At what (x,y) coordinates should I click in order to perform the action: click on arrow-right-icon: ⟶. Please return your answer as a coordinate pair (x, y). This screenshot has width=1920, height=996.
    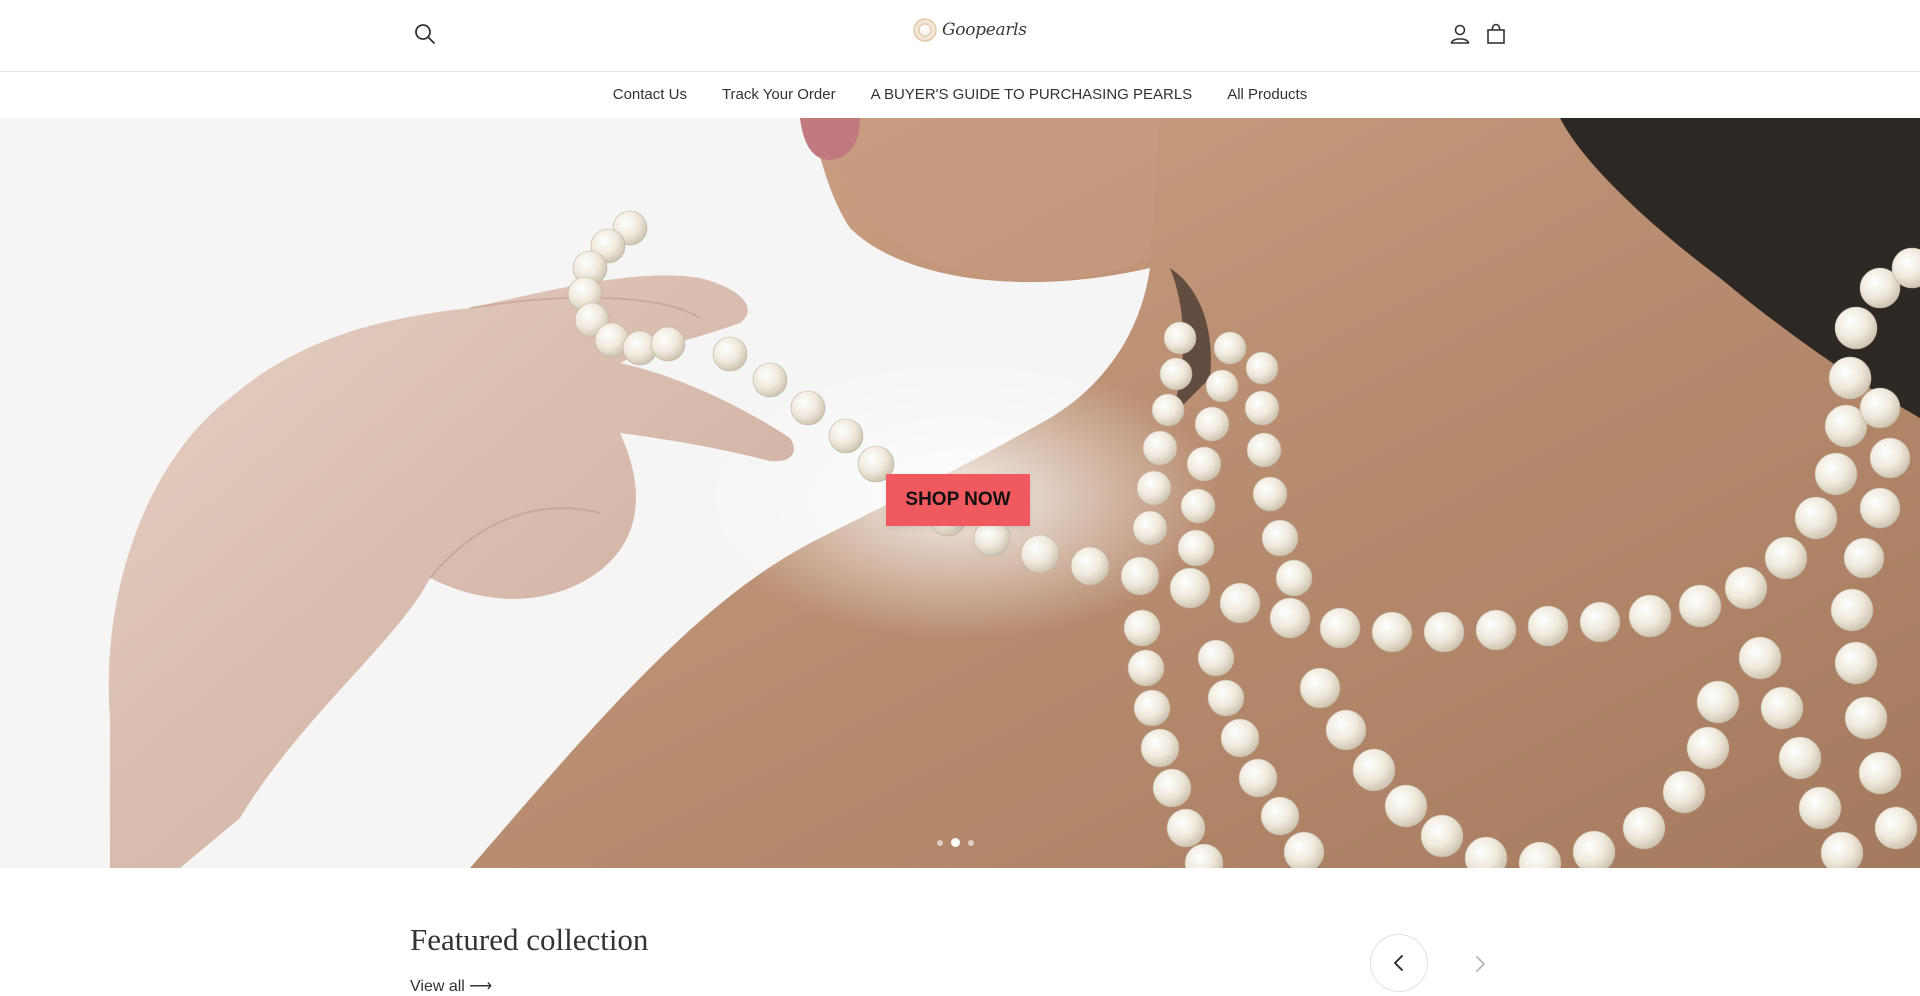
    Looking at the image, I should click on (481, 986).